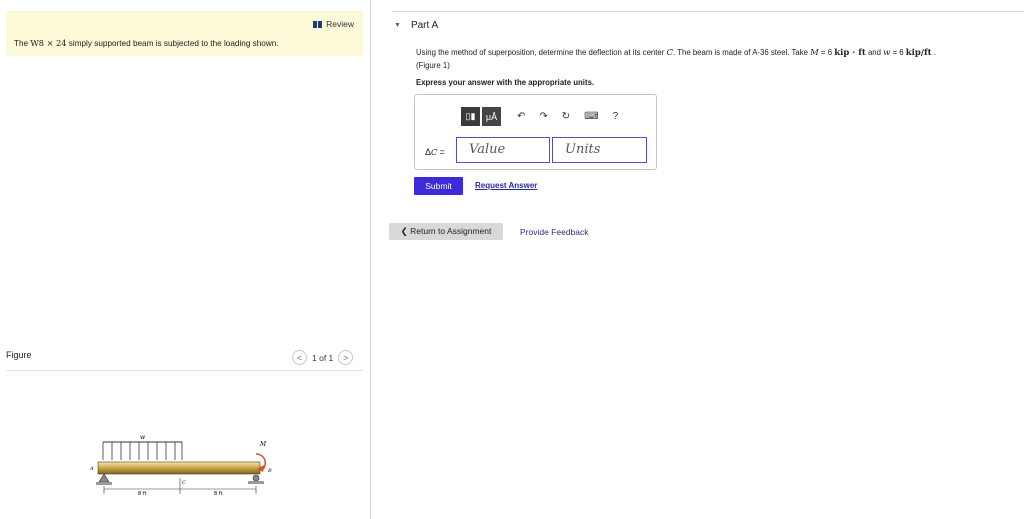  I want to click on keyboard-icon: ⌨, so click(591, 116).